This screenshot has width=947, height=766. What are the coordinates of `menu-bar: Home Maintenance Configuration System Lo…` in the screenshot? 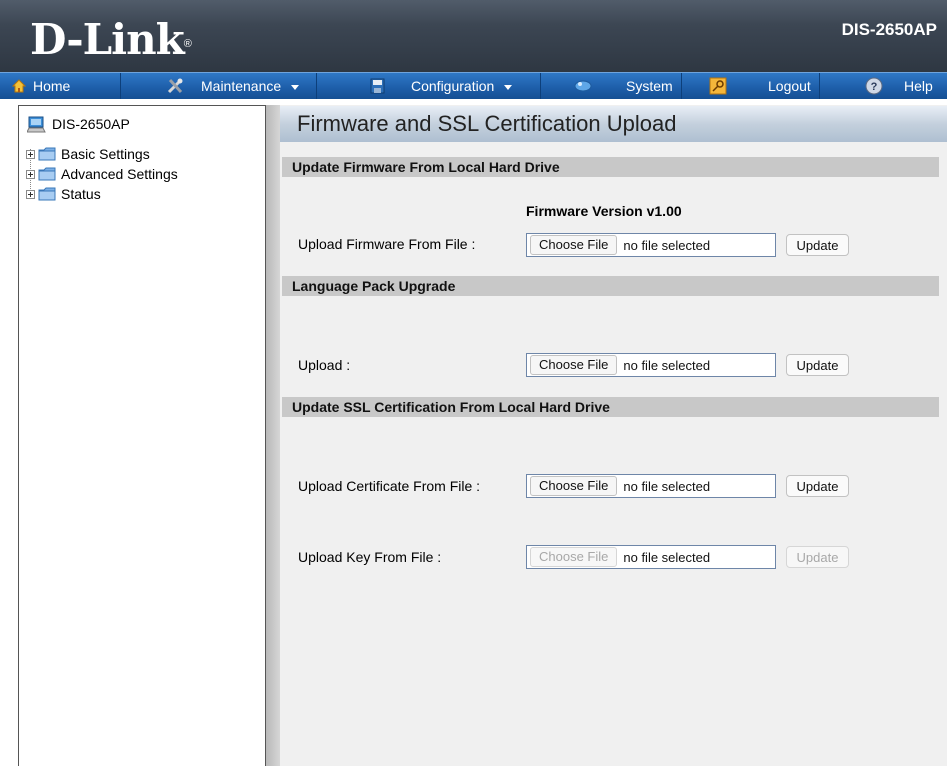 It's located at (473, 85).